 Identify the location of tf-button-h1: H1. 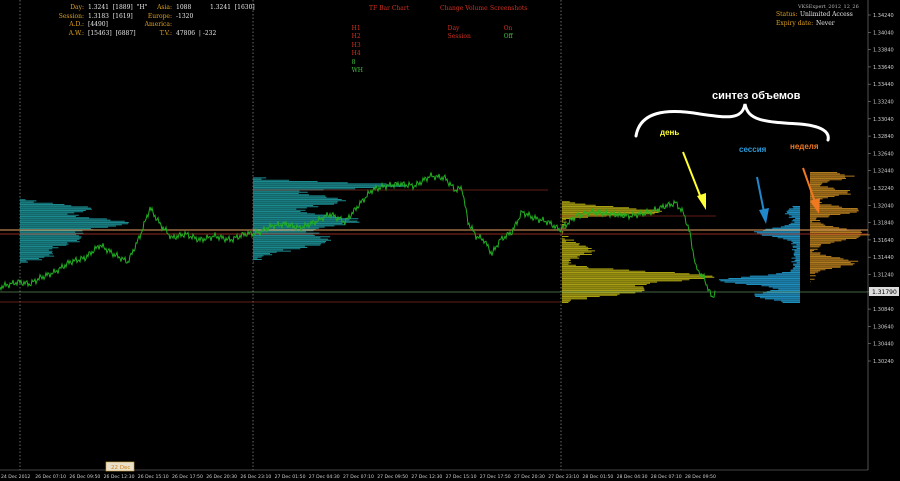
(356, 28).